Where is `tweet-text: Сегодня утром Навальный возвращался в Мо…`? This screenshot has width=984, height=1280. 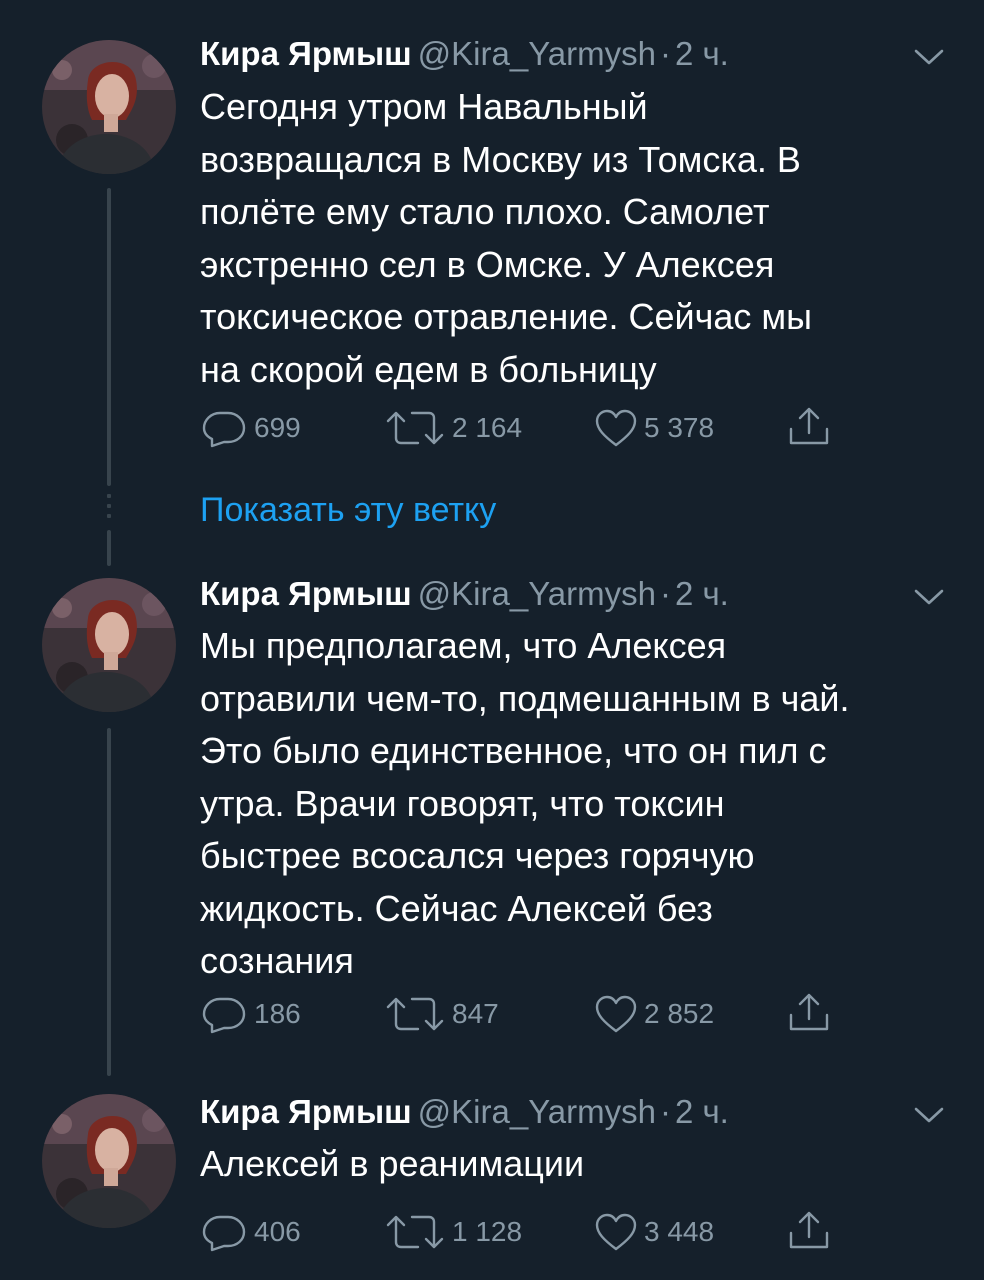 tweet-text: Сегодня утром Навальный возвращался в Мо… is located at coordinates (506, 238).